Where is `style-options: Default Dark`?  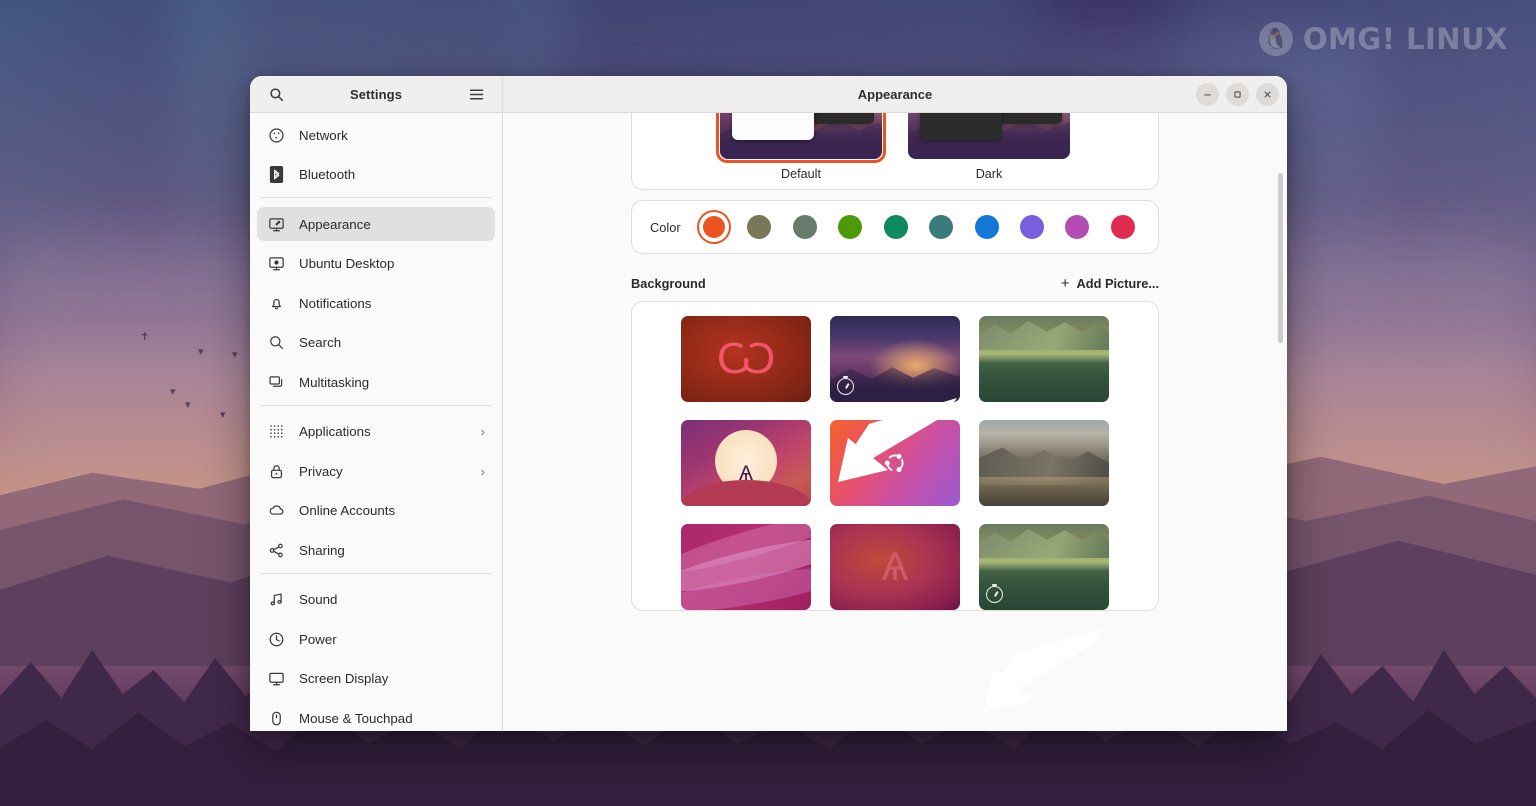 style-options: Default Dark is located at coordinates (895, 151).